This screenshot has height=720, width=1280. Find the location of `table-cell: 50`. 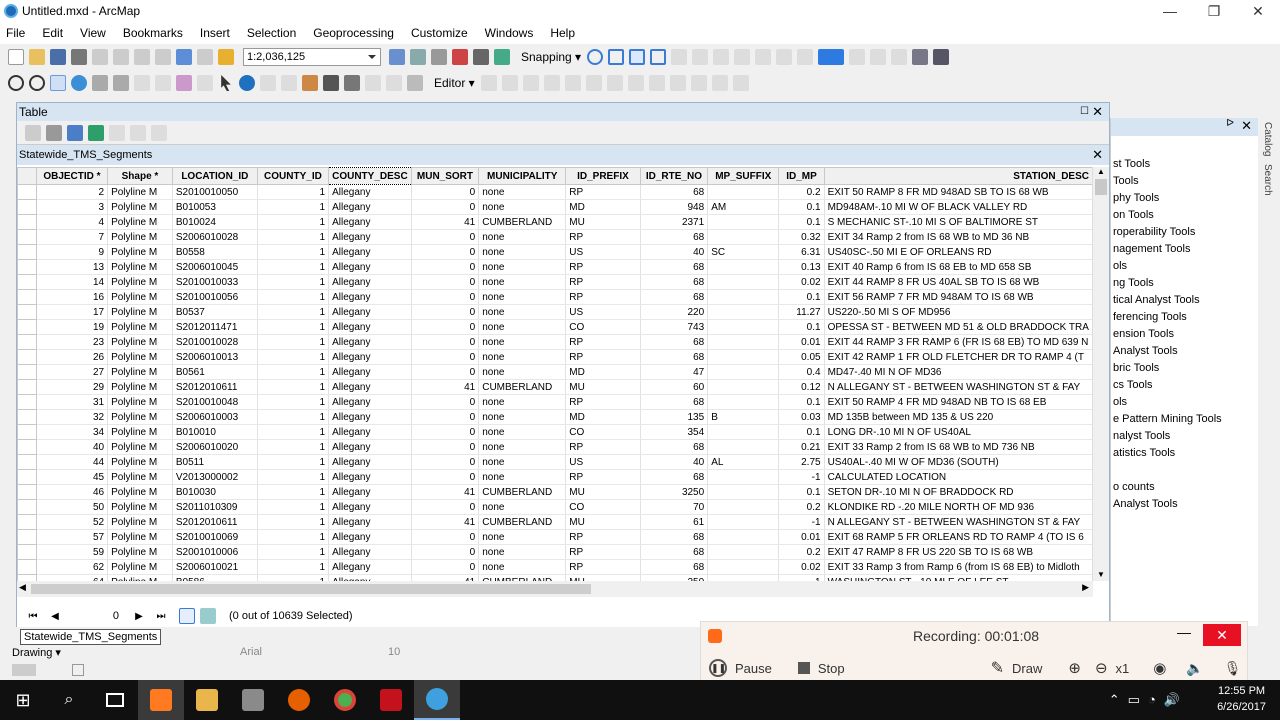

table-cell: 50 is located at coordinates (72, 507).